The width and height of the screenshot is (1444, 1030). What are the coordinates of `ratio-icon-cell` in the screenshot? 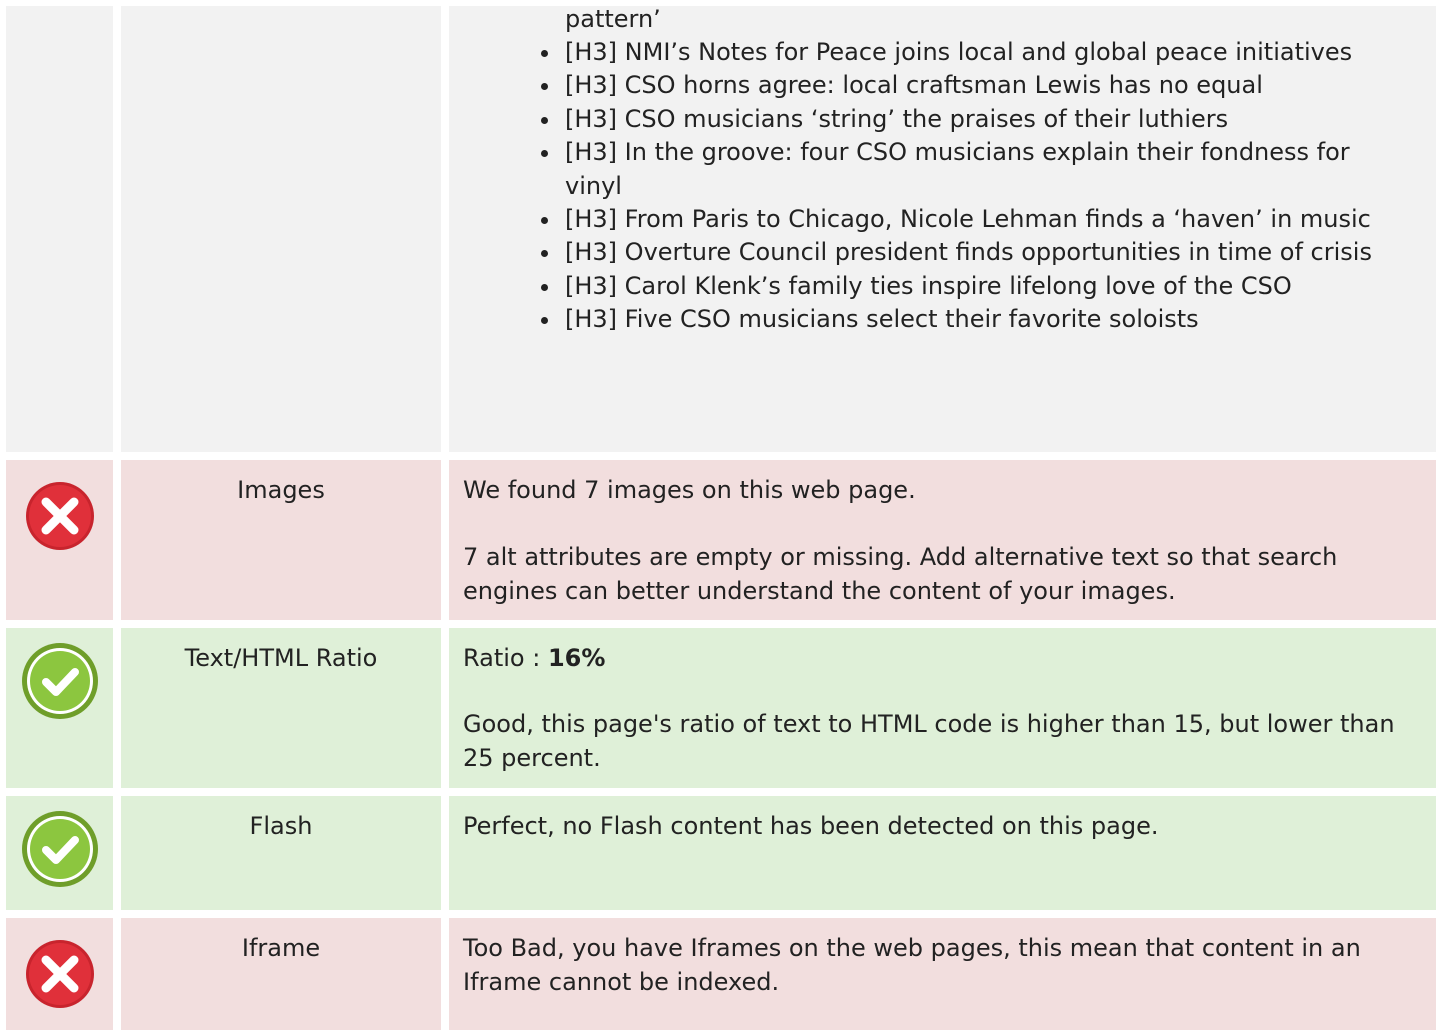 It's located at (59, 708).